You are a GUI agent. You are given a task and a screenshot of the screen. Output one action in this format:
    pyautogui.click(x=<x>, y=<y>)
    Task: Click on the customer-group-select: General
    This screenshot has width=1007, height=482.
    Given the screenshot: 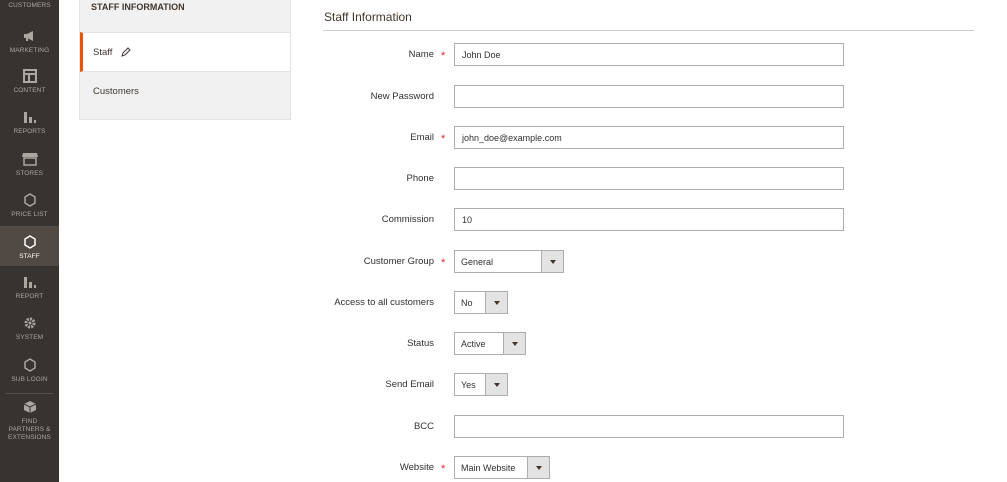 What is the action you would take?
    pyautogui.click(x=509, y=261)
    